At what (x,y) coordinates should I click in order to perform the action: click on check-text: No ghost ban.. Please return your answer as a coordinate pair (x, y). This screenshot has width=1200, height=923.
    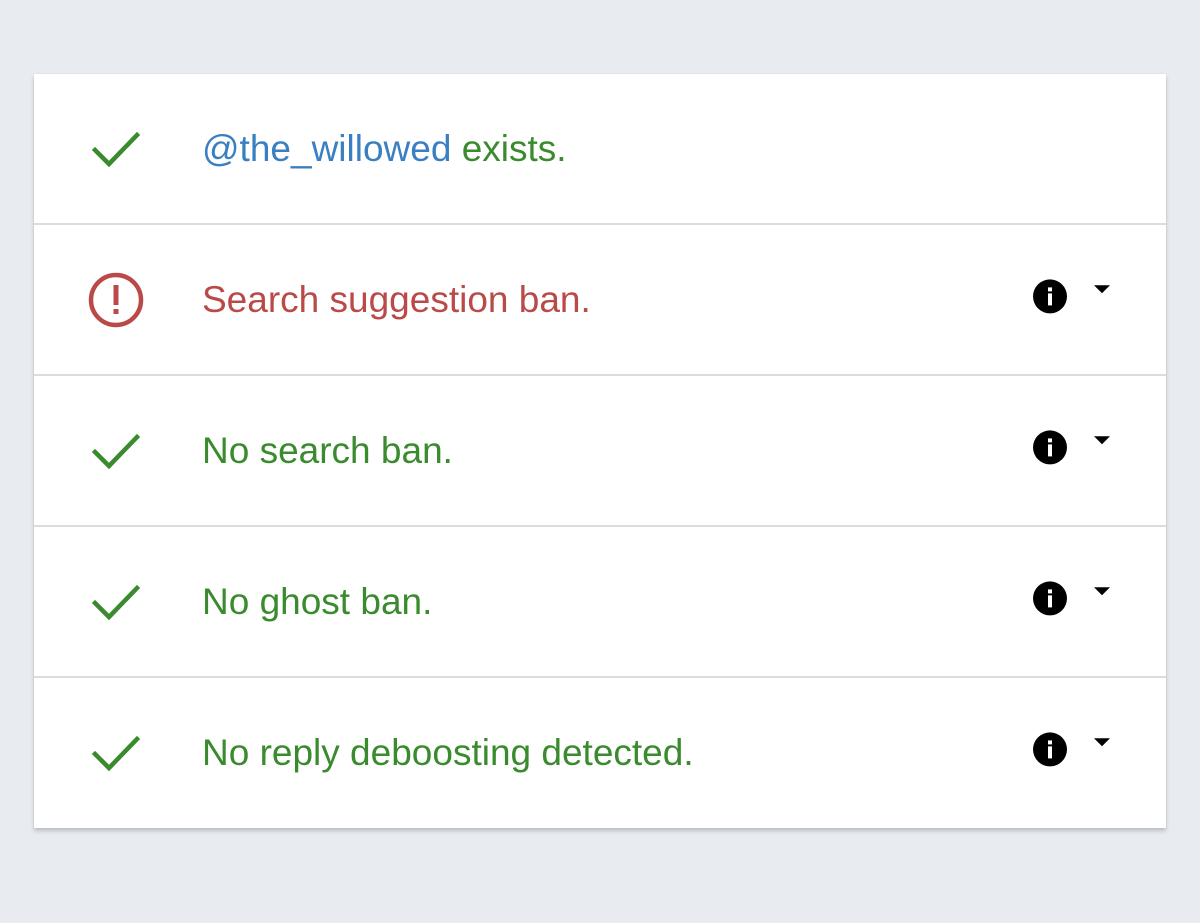
    Looking at the image, I should click on (317, 601).